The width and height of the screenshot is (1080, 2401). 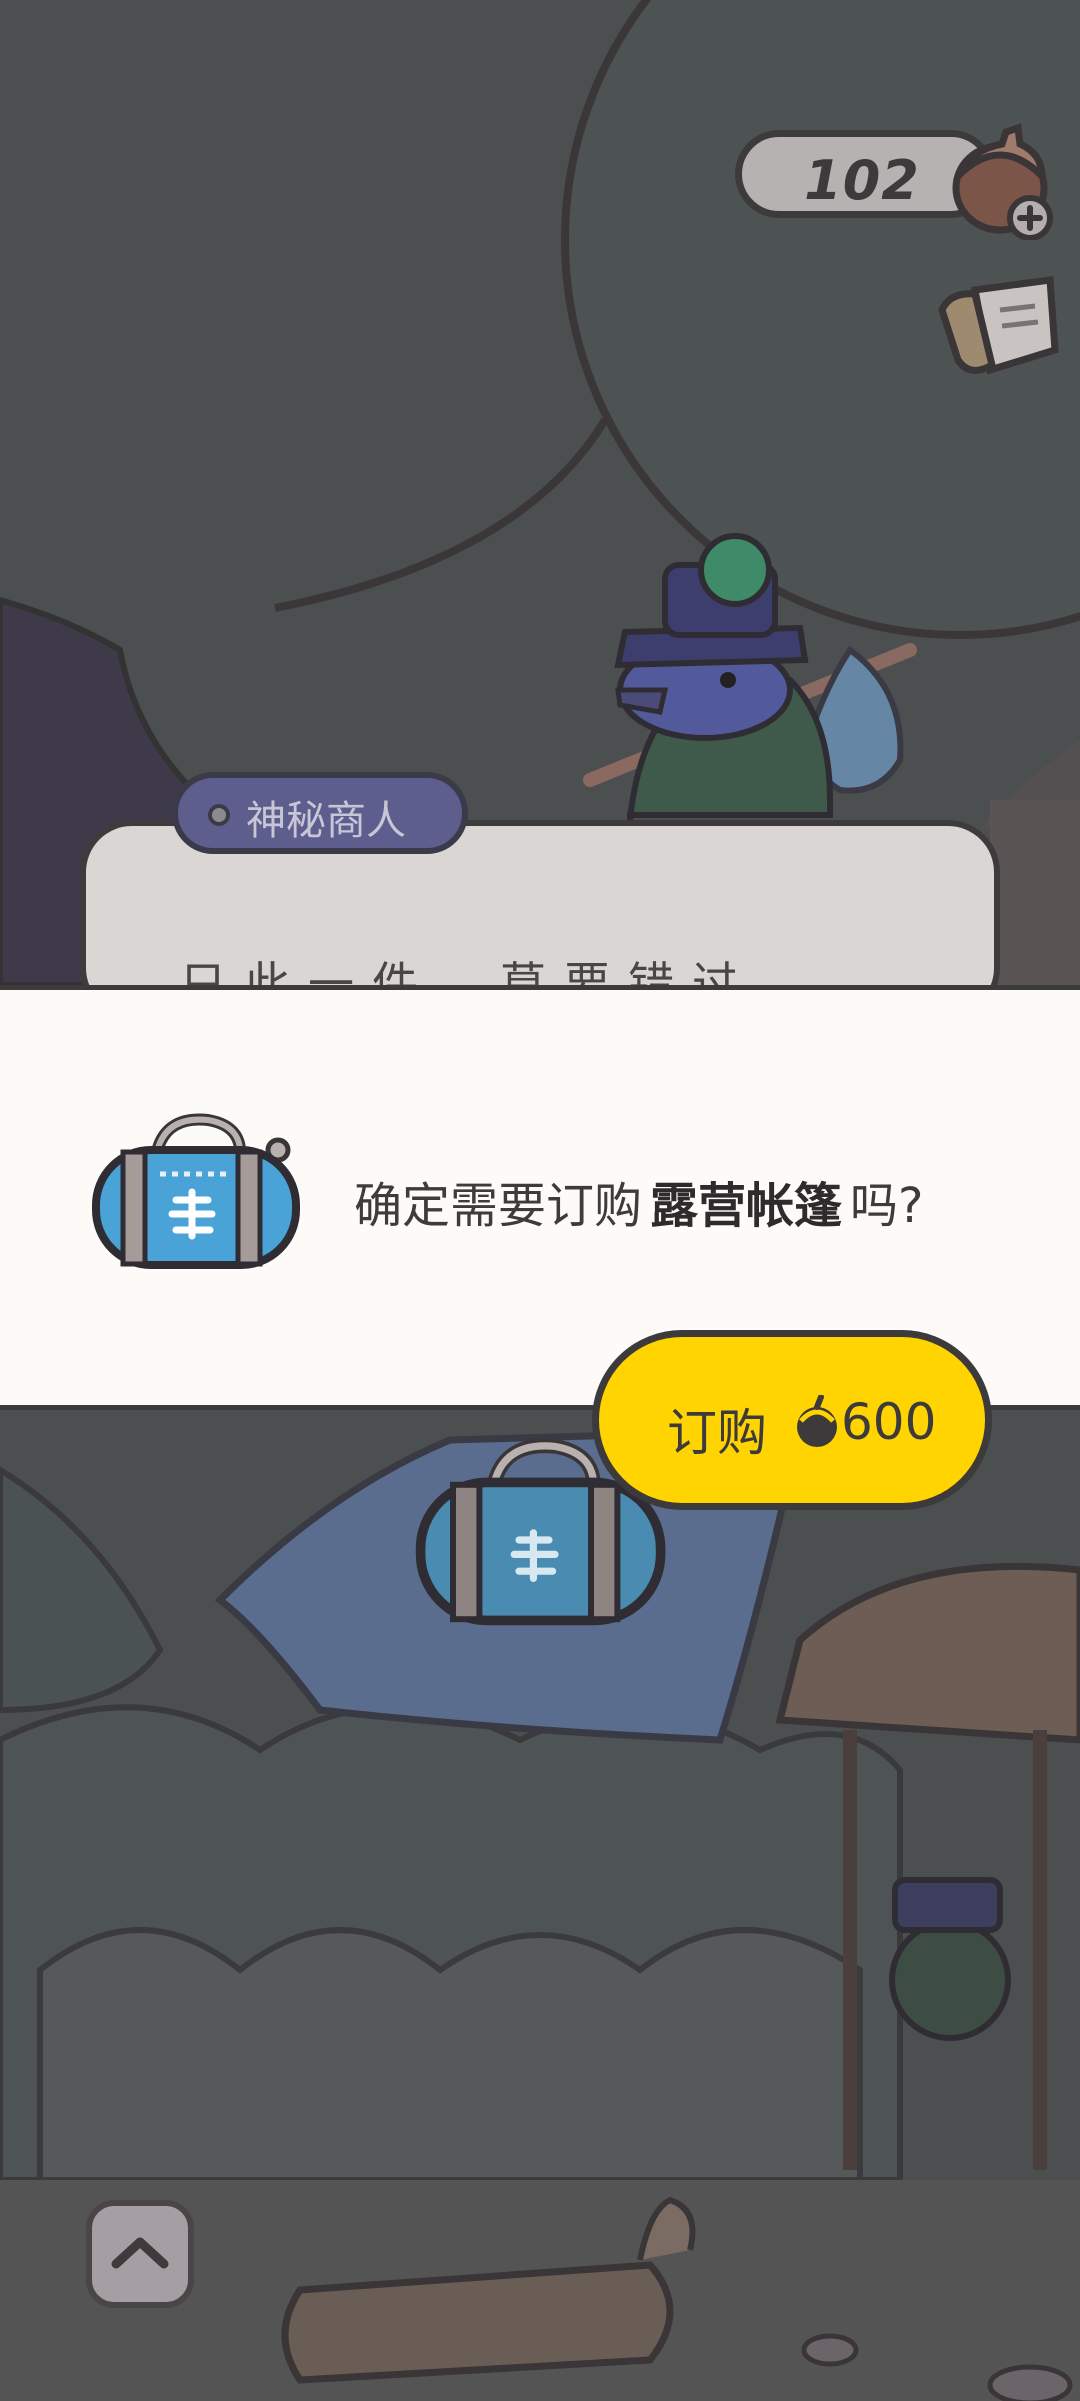 I want to click on expand-up-button, so click(x=140, y=2254).